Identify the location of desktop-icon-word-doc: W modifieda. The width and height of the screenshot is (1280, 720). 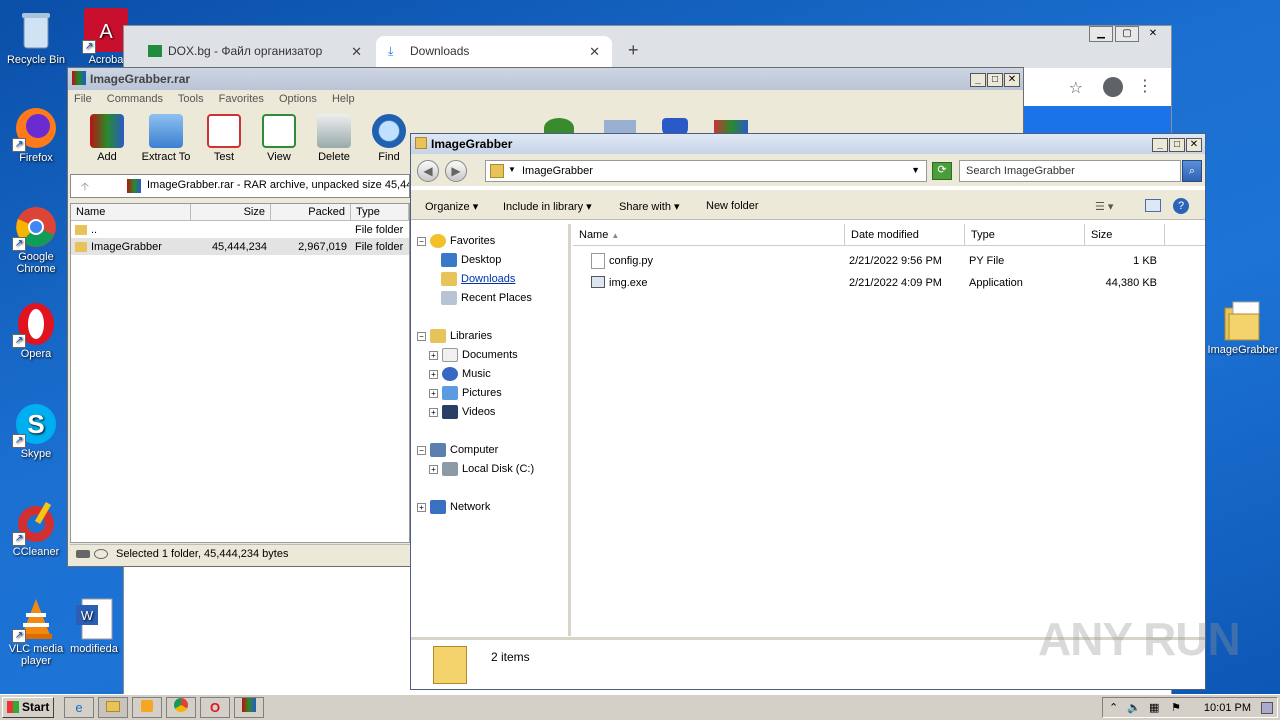
(94, 626).